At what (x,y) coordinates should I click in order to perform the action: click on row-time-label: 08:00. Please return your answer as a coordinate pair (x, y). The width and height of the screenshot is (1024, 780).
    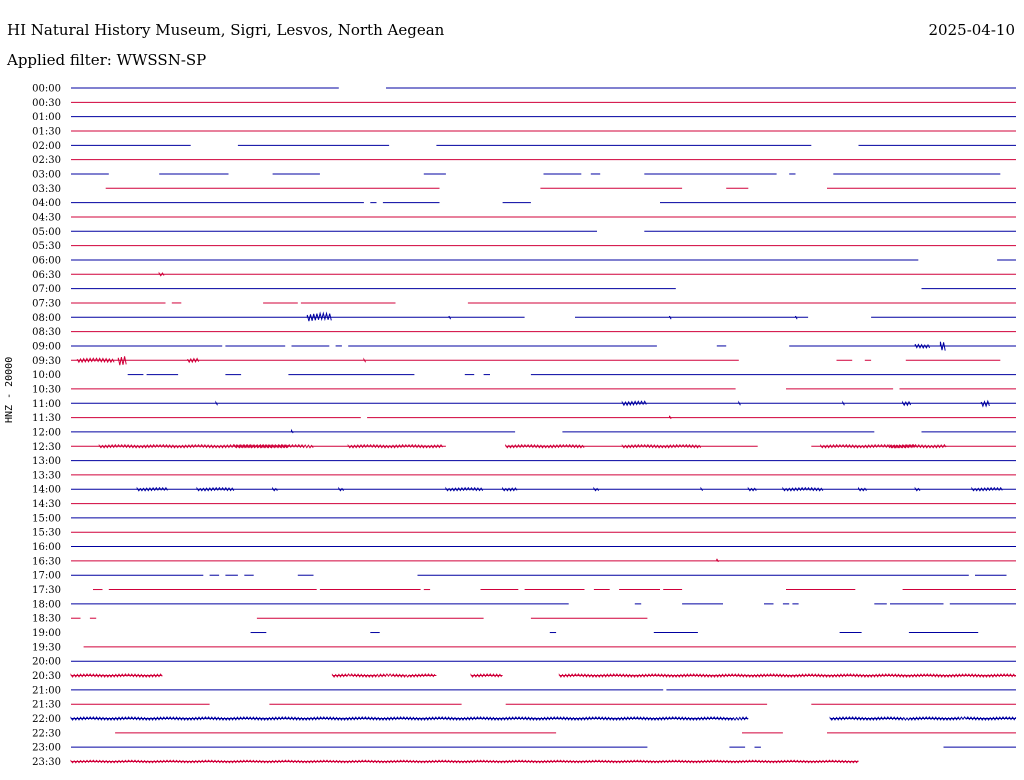
    Looking at the image, I should click on (46, 318).